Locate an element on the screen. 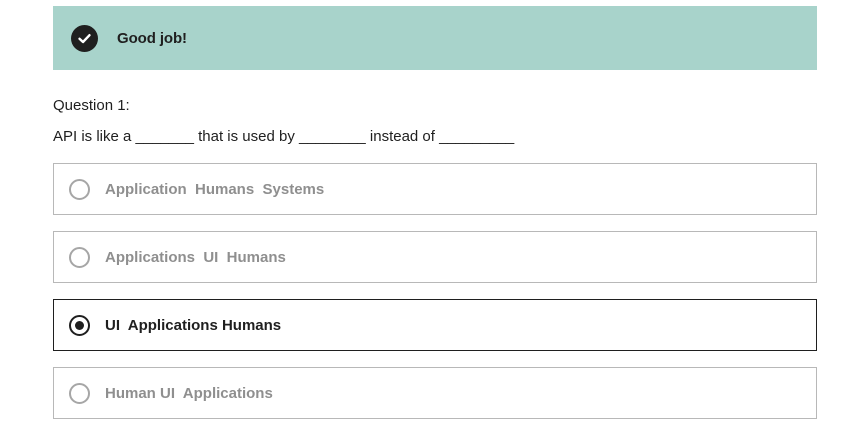  answer-option-label: Application Humans Systems is located at coordinates (215, 189).